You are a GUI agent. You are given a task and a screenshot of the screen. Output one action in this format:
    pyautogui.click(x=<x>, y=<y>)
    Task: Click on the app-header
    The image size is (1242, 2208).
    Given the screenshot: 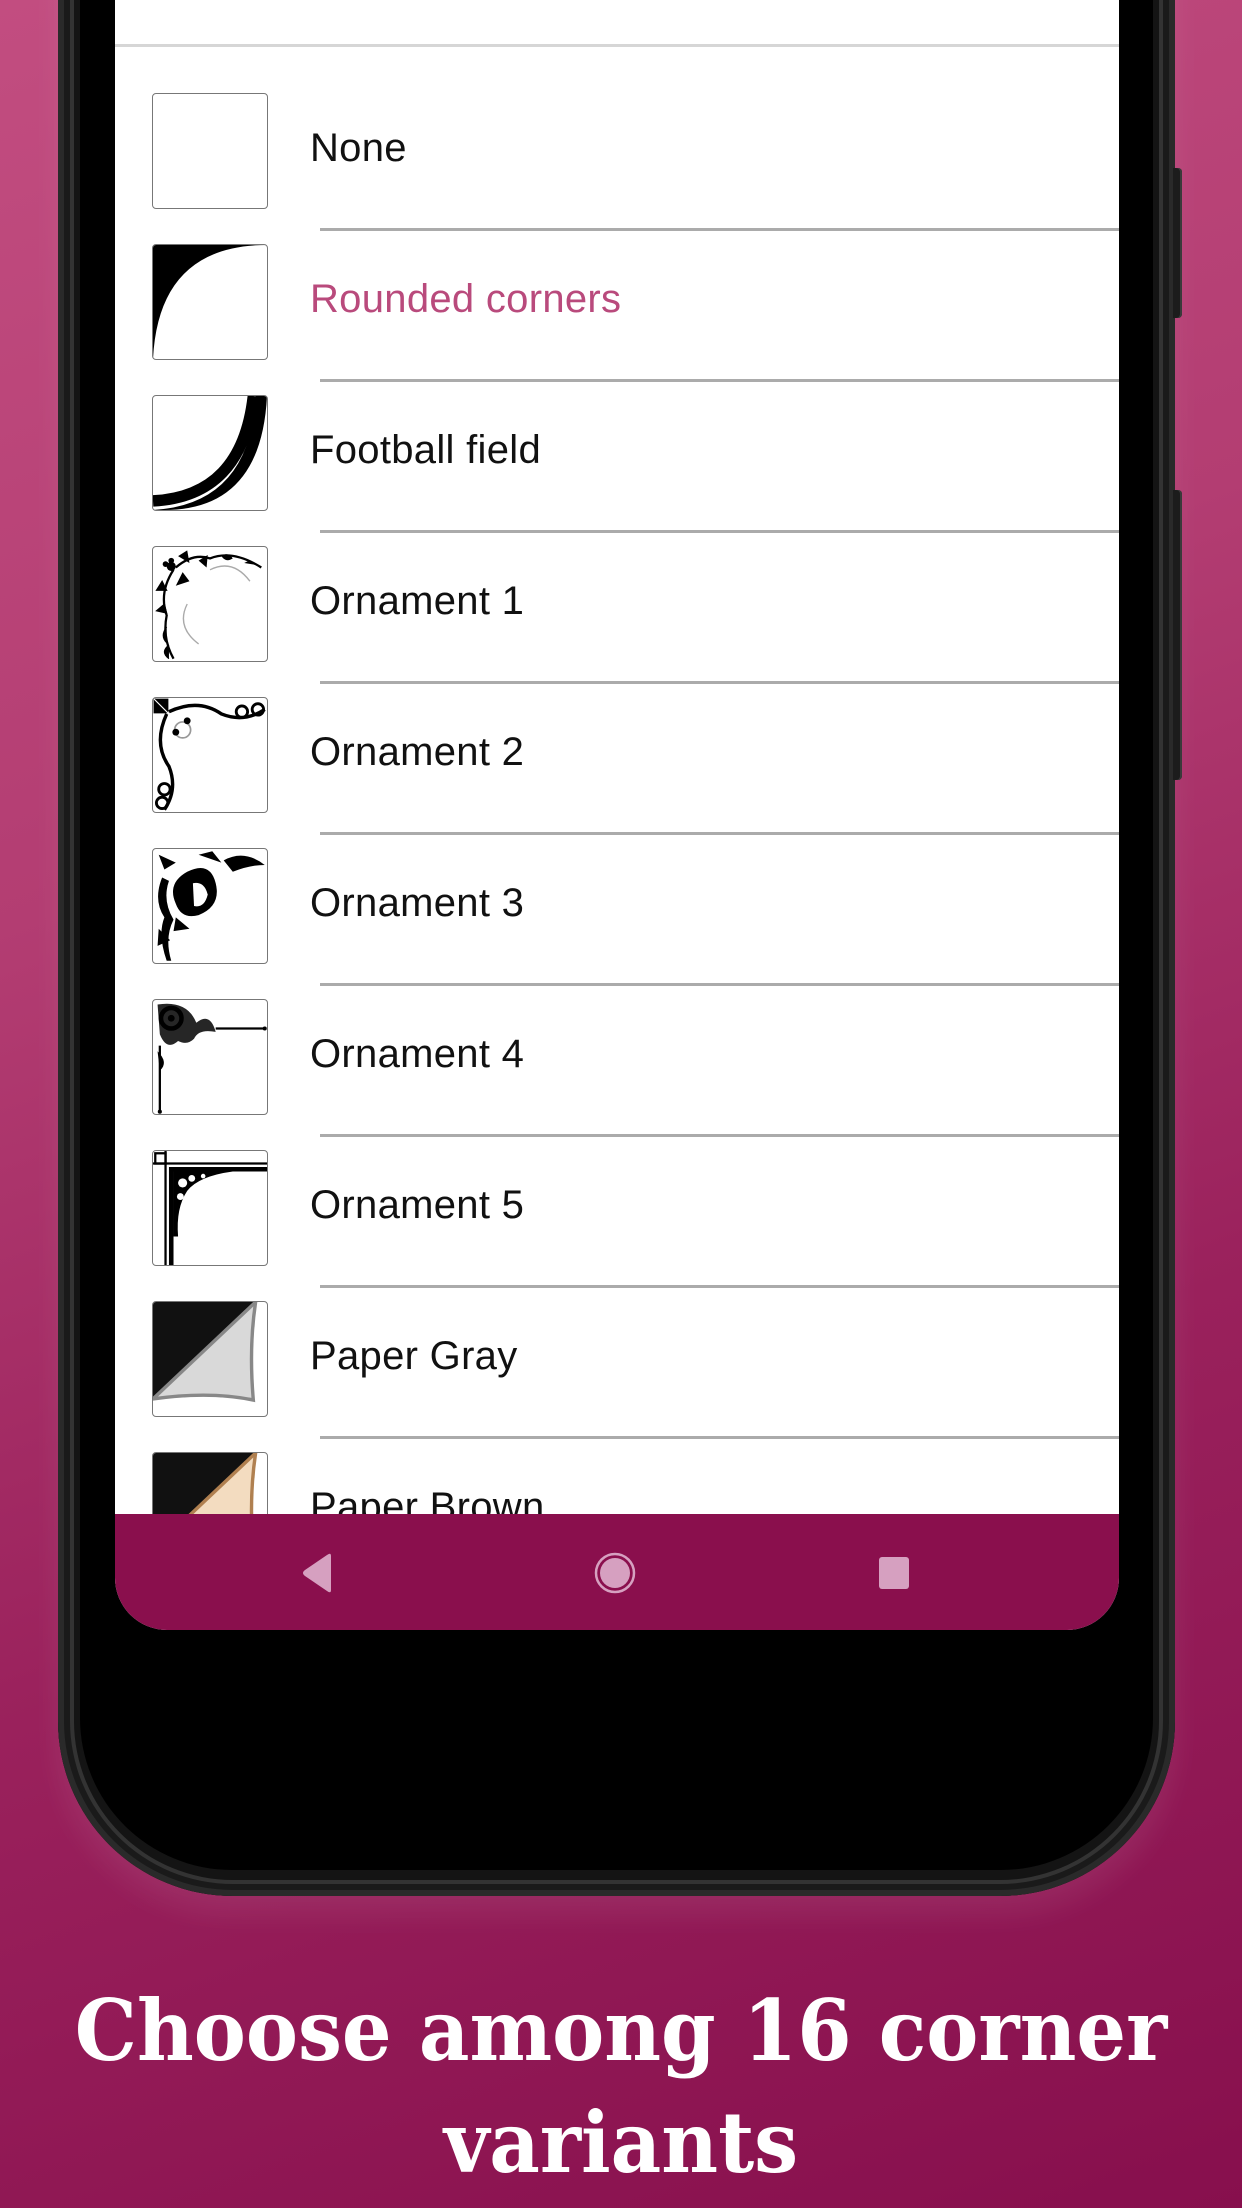 What is the action you would take?
    pyautogui.click(x=617, y=23)
    